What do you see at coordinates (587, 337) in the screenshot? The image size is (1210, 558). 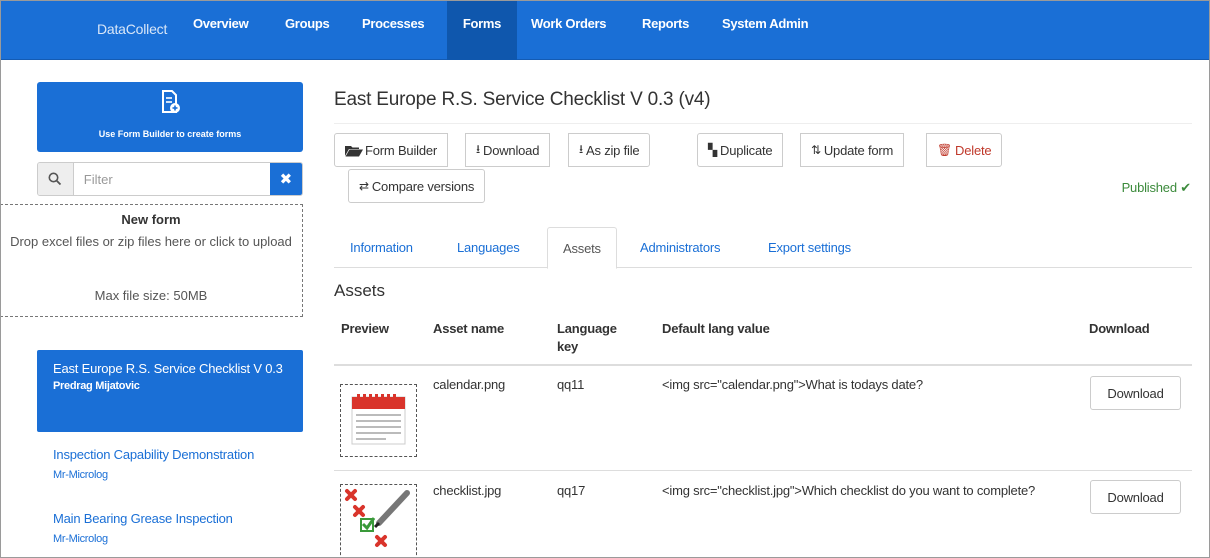 I see `col-language-key: Language key` at bounding box center [587, 337].